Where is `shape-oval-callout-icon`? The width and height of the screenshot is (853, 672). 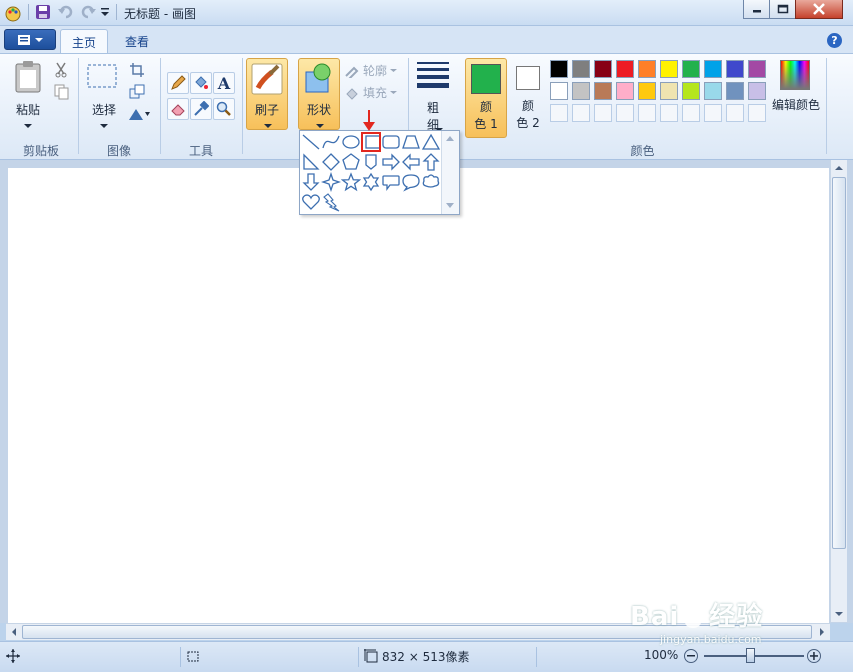 shape-oval-callout-icon is located at coordinates (411, 182).